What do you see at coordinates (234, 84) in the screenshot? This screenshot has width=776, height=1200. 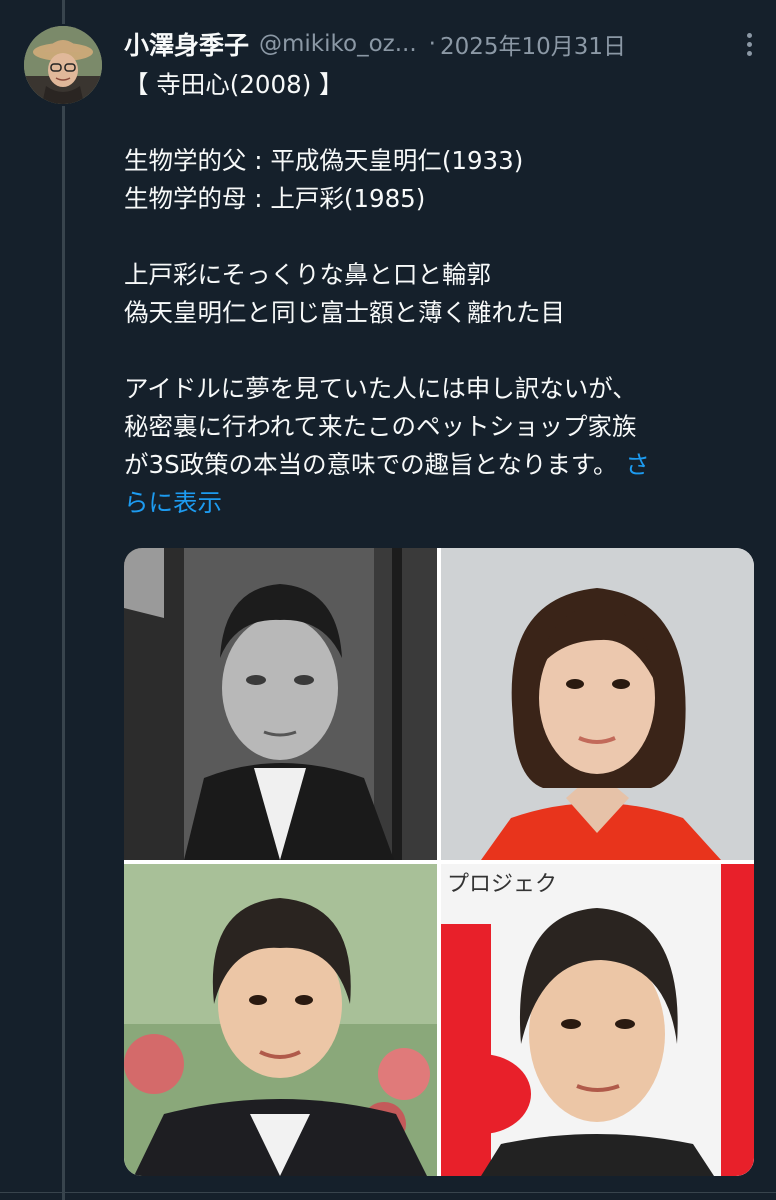 I see `tweet-line: 【 寺田心(2008) 】` at bounding box center [234, 84].